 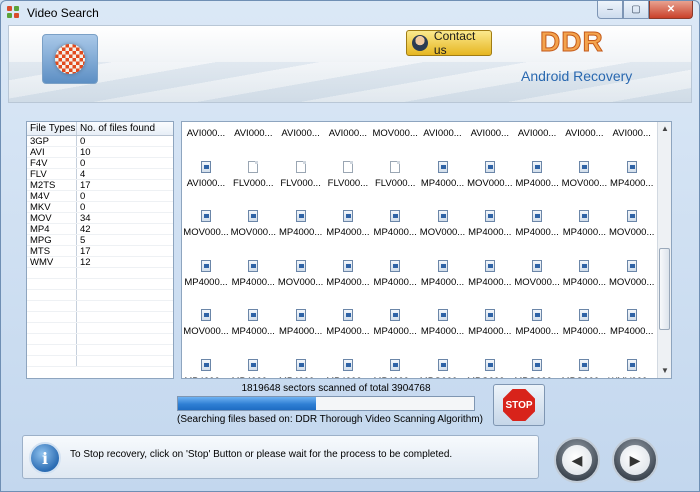 What do you see at coordinates (52, 128) in the screenshot?
I see `column-header-file-types: File Types` at bounding box center [52, 128].